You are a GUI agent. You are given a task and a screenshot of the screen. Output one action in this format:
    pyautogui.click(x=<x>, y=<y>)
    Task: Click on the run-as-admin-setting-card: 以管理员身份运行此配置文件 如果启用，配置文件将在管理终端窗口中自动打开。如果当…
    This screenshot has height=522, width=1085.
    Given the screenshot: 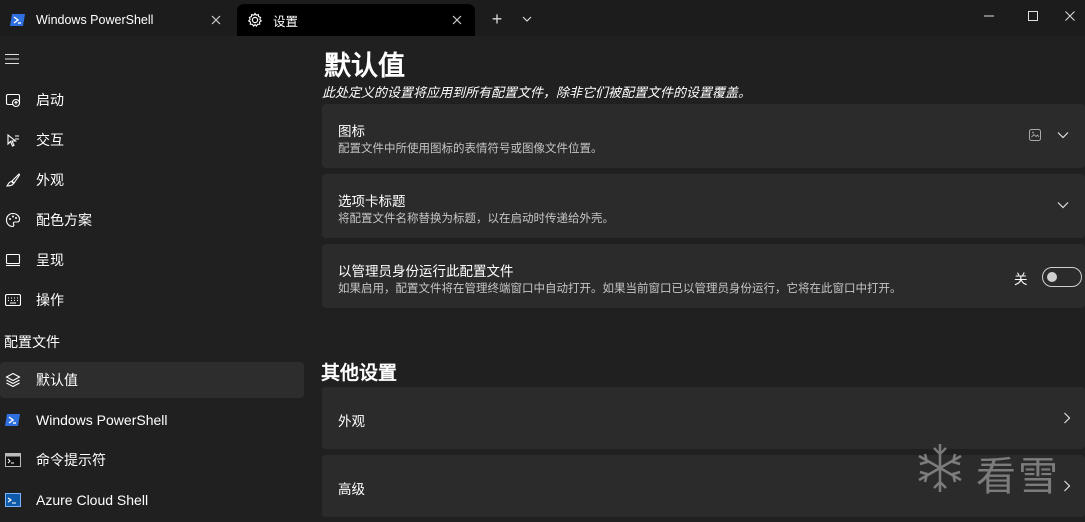 What is the action you would take?
    pyautogui.click(x=703, y=276)
    